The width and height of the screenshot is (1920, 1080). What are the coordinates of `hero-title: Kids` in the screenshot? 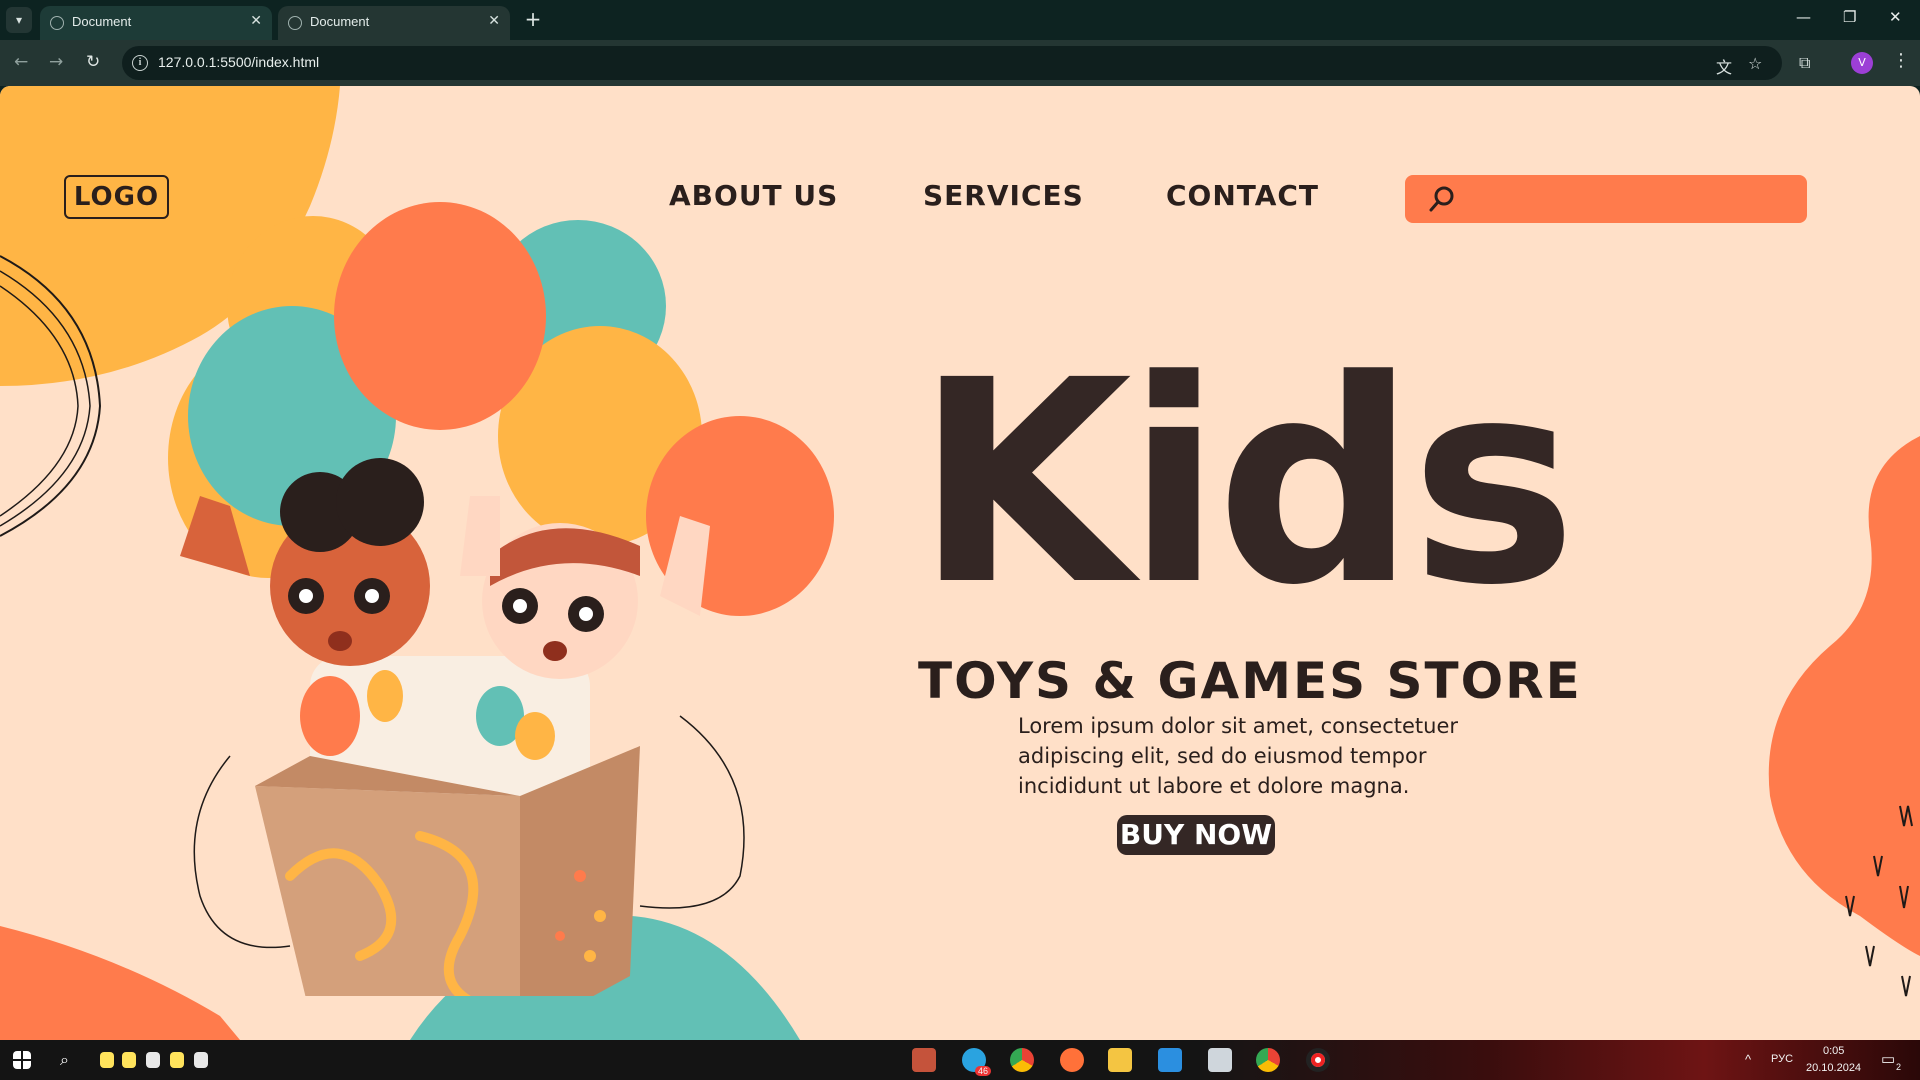 It's located at (1246, 484).